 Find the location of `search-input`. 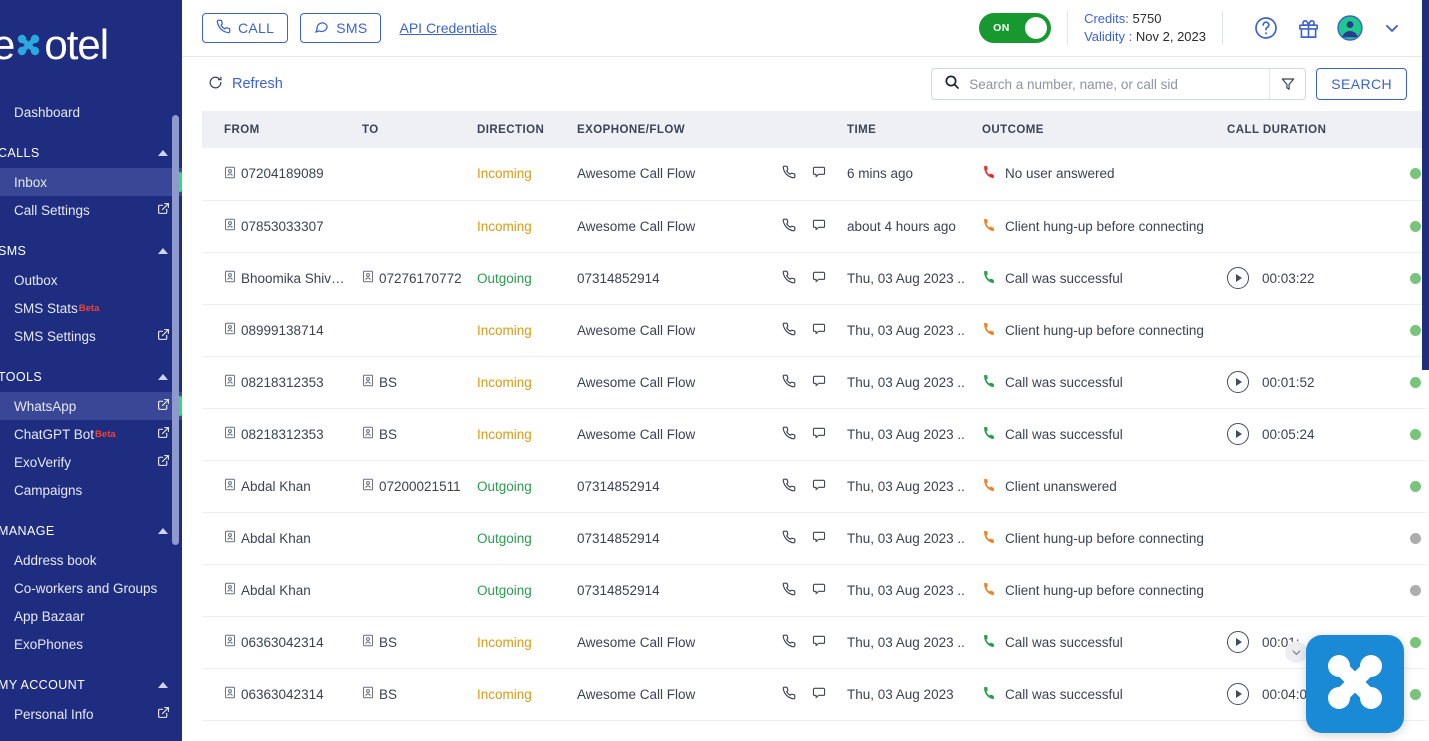

search-input is located at coordinates (1119, 84).